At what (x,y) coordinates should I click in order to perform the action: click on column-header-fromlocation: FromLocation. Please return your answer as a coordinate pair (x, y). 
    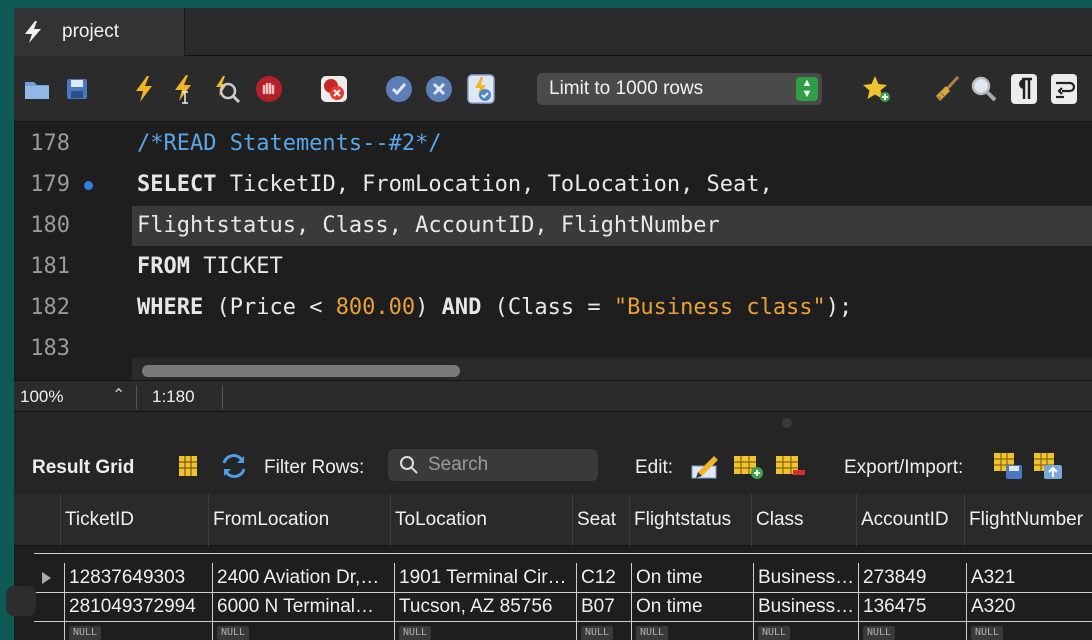
    Looking at the image, I should click on (299, 520).